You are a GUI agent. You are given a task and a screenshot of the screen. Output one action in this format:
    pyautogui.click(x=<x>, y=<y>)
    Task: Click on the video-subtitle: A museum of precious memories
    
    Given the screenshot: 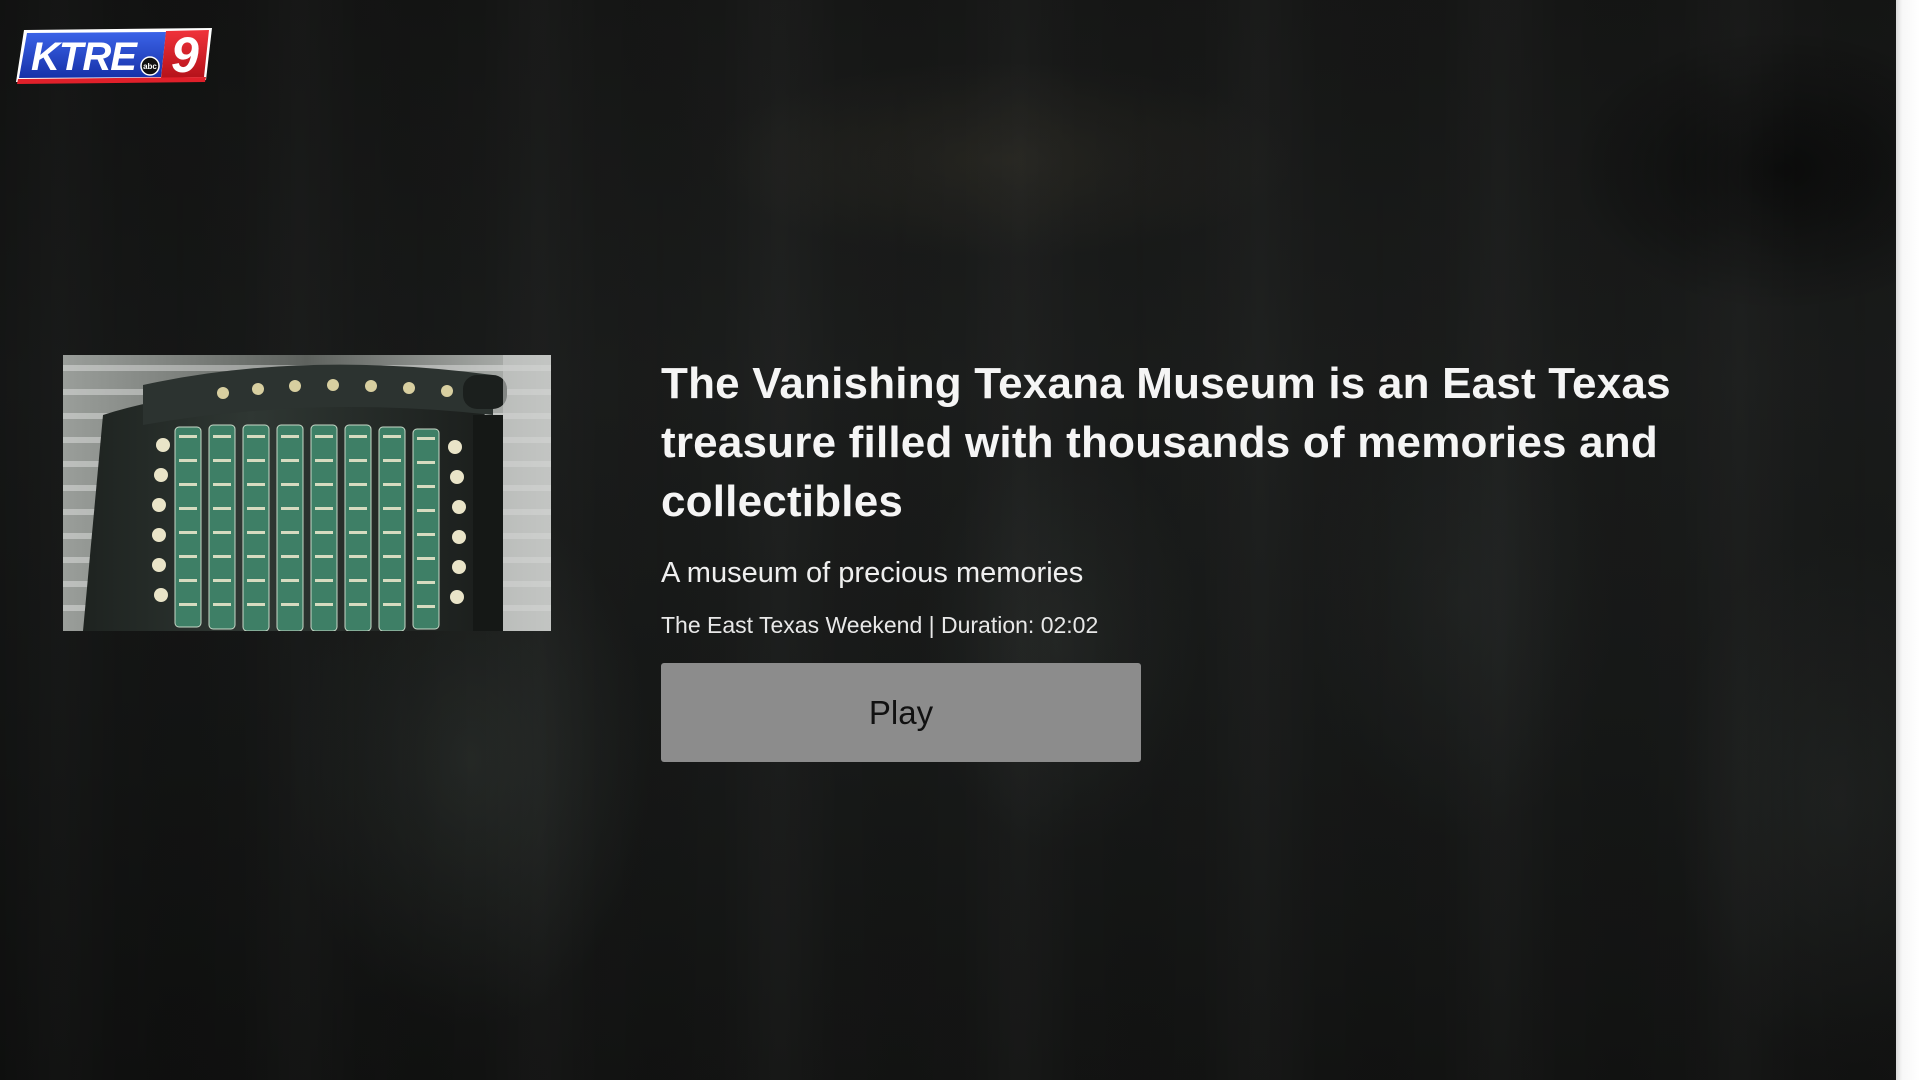 What is the action you would take?
    pyautogui.click(x=872, y=573)
    